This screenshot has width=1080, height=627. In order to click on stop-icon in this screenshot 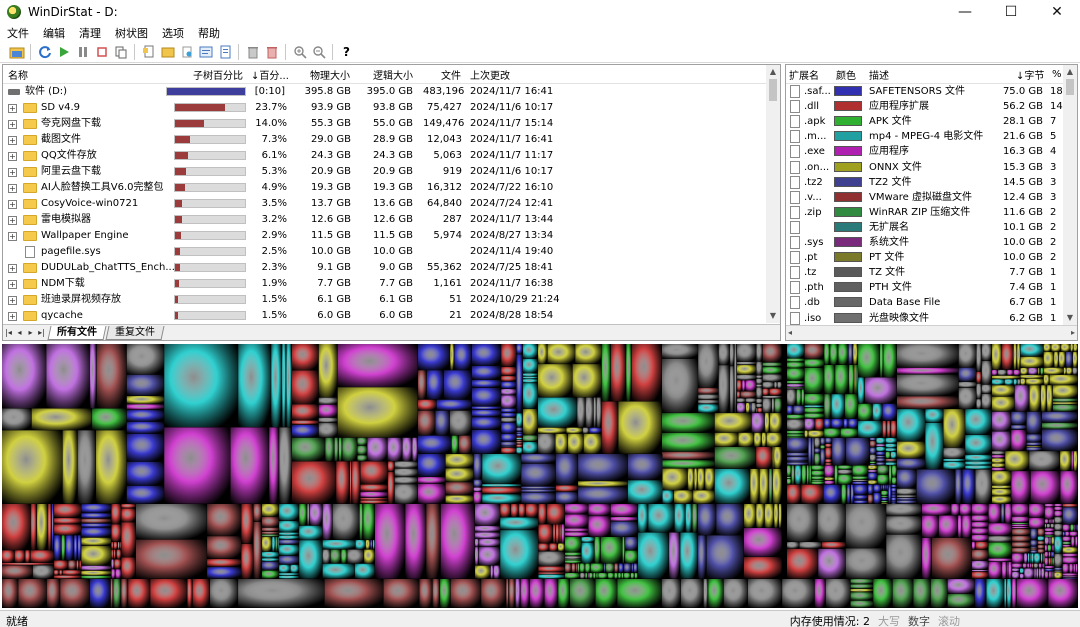, I will do `click(101, 51)`.